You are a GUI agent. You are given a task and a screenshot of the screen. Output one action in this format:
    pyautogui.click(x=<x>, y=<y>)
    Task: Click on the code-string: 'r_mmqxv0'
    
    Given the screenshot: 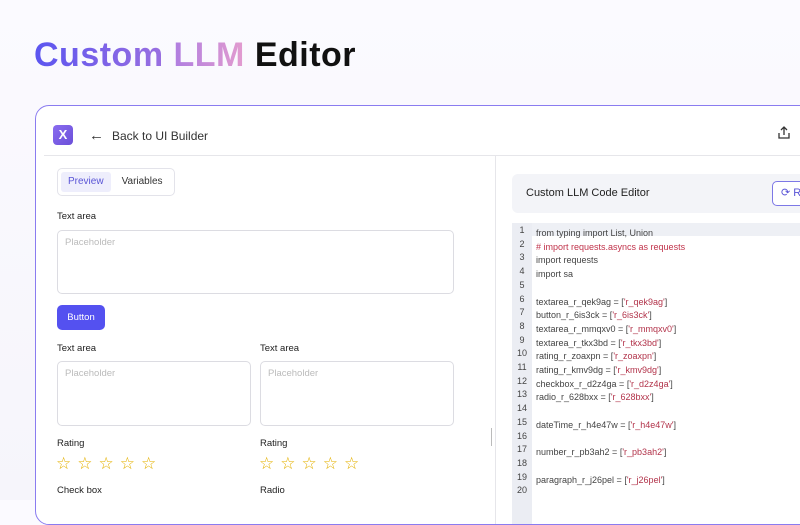 What is the action you would take?
    pyautogui.click(x=651, y=328)
    